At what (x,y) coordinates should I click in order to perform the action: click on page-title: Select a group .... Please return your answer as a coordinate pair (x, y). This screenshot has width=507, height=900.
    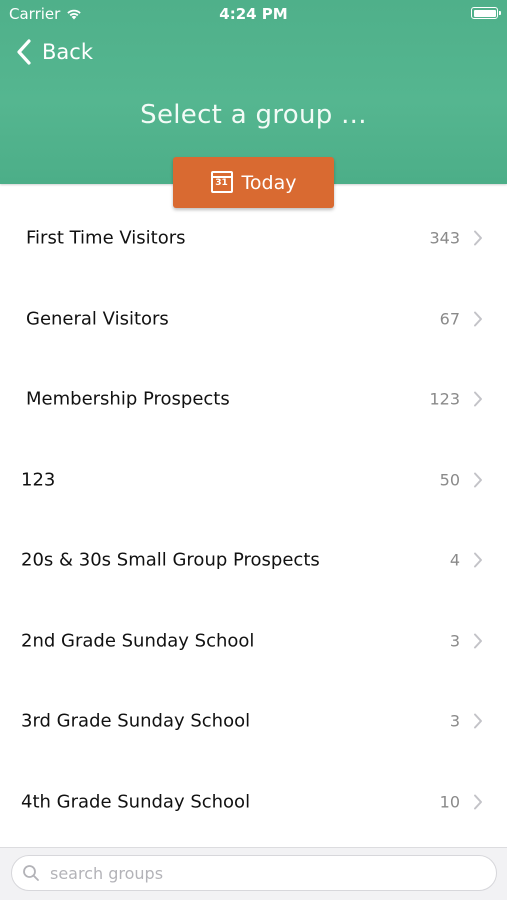
    Looking at the image, I should click on (253, 115).